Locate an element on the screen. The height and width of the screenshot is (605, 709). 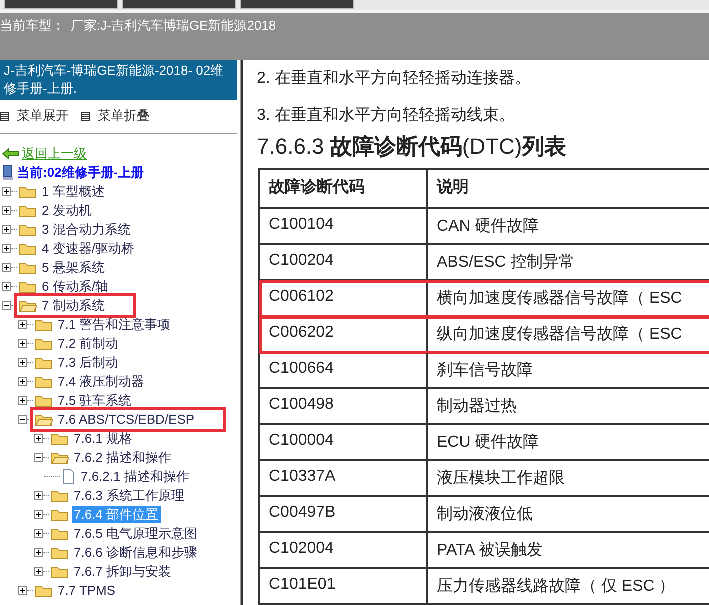
tree-item: 2 发动机 is located at coordinates (67, 210).